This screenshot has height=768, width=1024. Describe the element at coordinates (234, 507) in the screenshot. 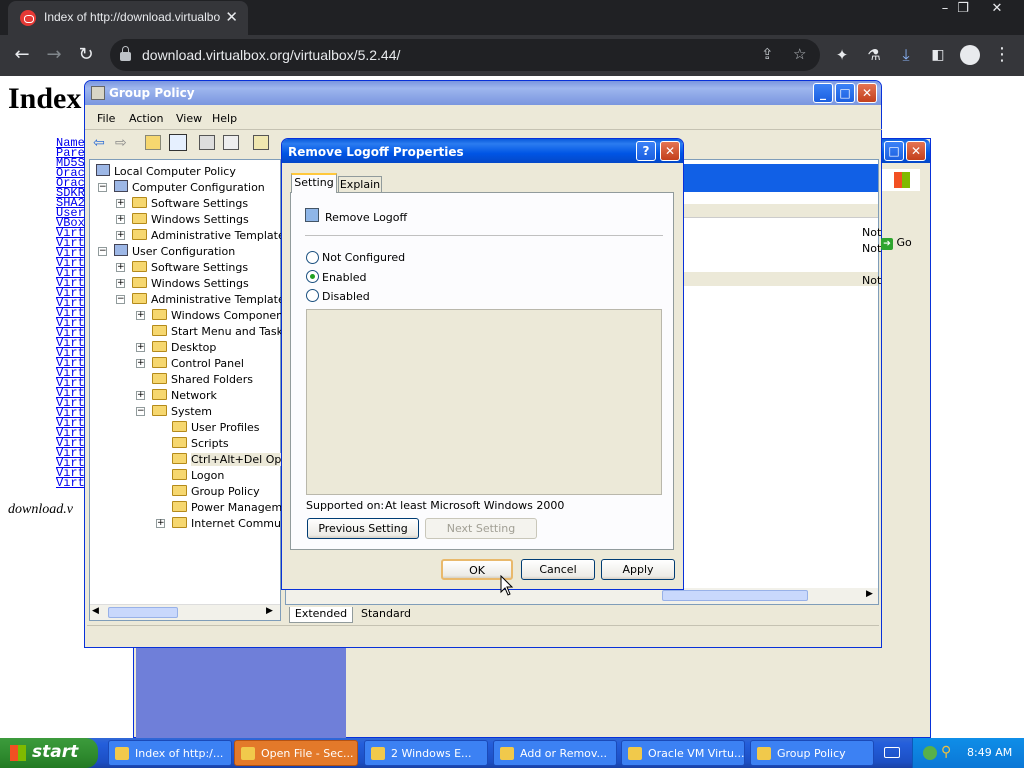

I see `tree-item: Power Managemen` at that location.